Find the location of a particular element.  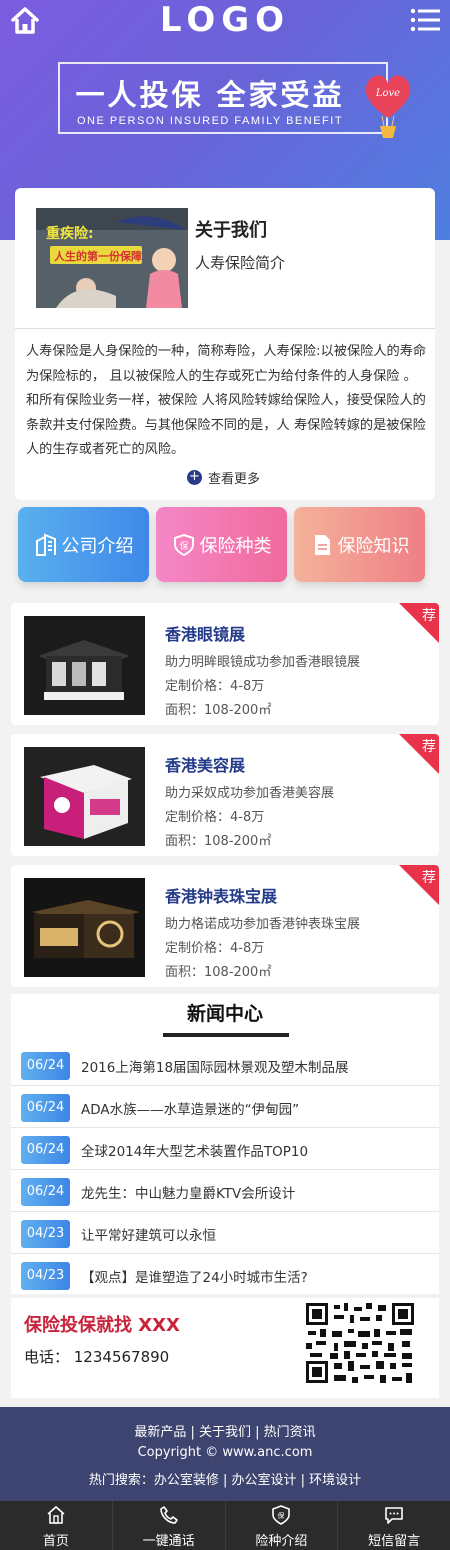

company-intro-button: 公司介绍 is located at coordinates (83, 544).